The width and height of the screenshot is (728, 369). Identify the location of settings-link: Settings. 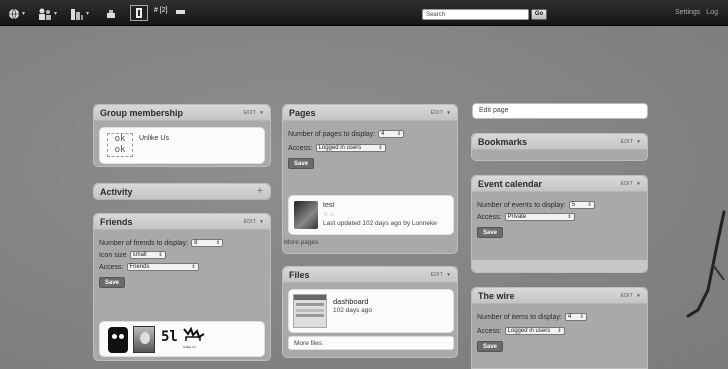
(687, 12).